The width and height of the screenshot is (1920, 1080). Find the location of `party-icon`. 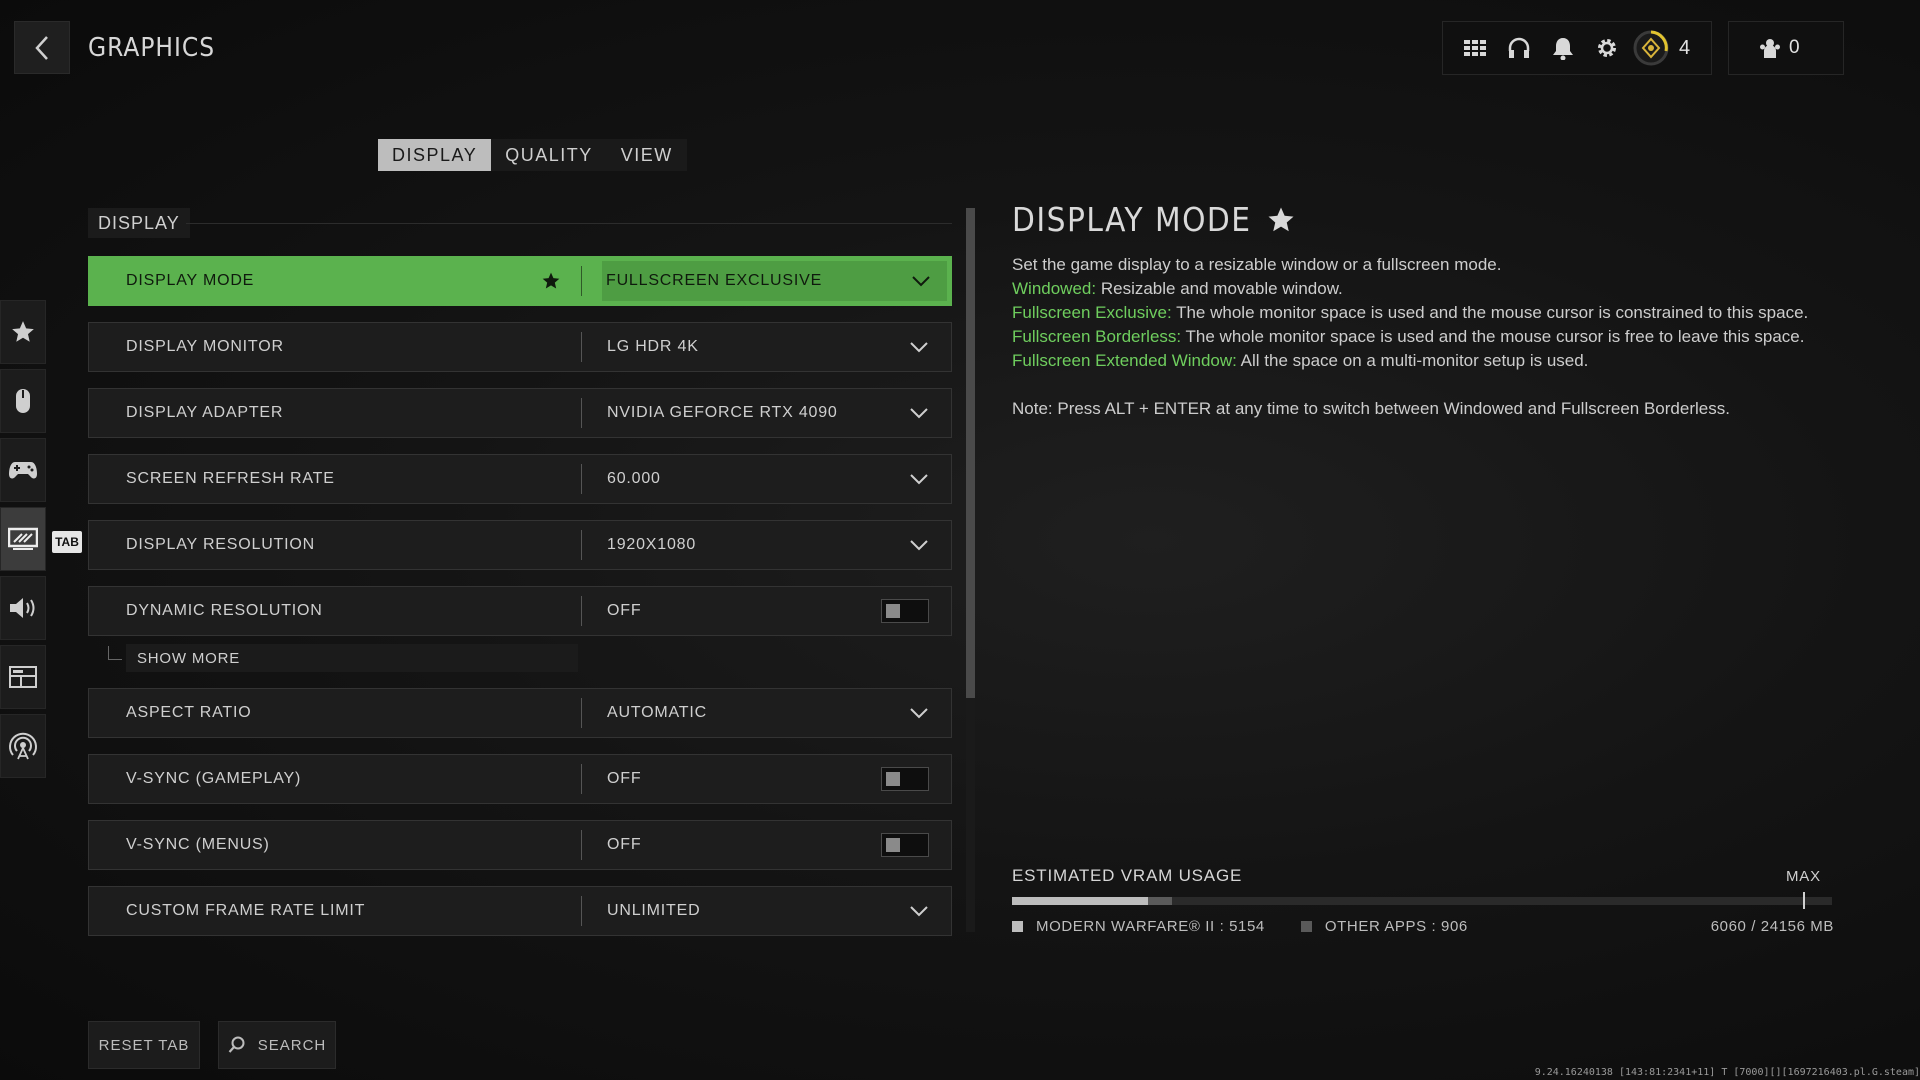

party-icon is located at coordinates (1770, 48).